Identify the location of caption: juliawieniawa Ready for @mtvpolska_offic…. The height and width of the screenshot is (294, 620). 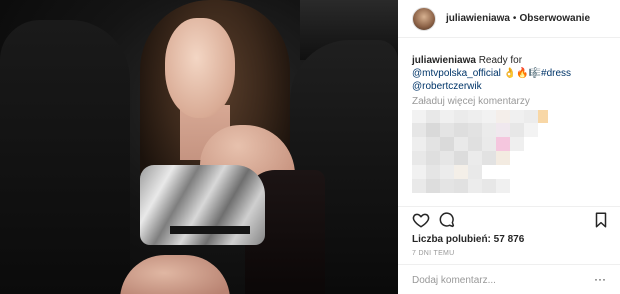
(512, 73).